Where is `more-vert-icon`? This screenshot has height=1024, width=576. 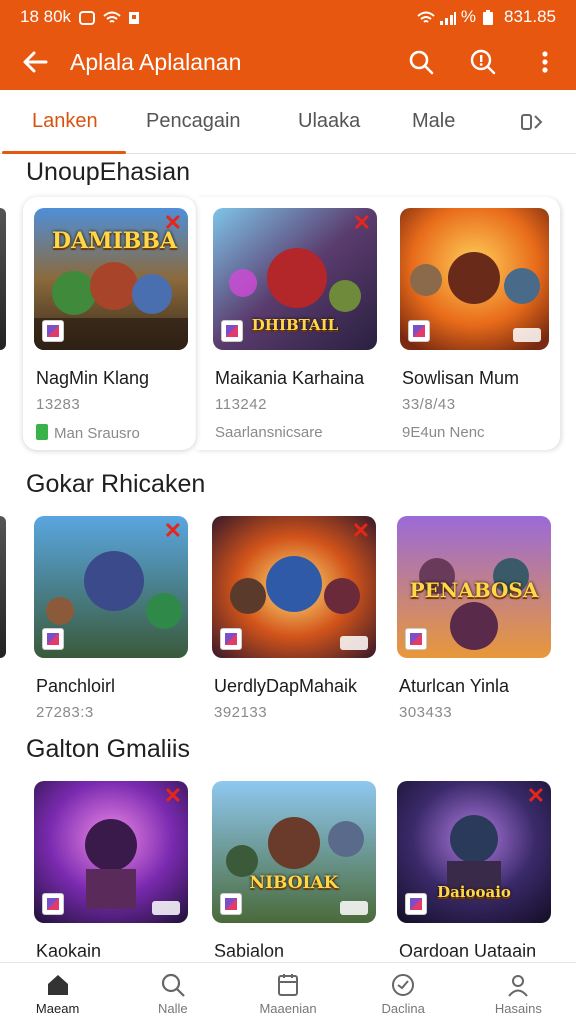
more-vert-icon is located at coordinates (545, 62).